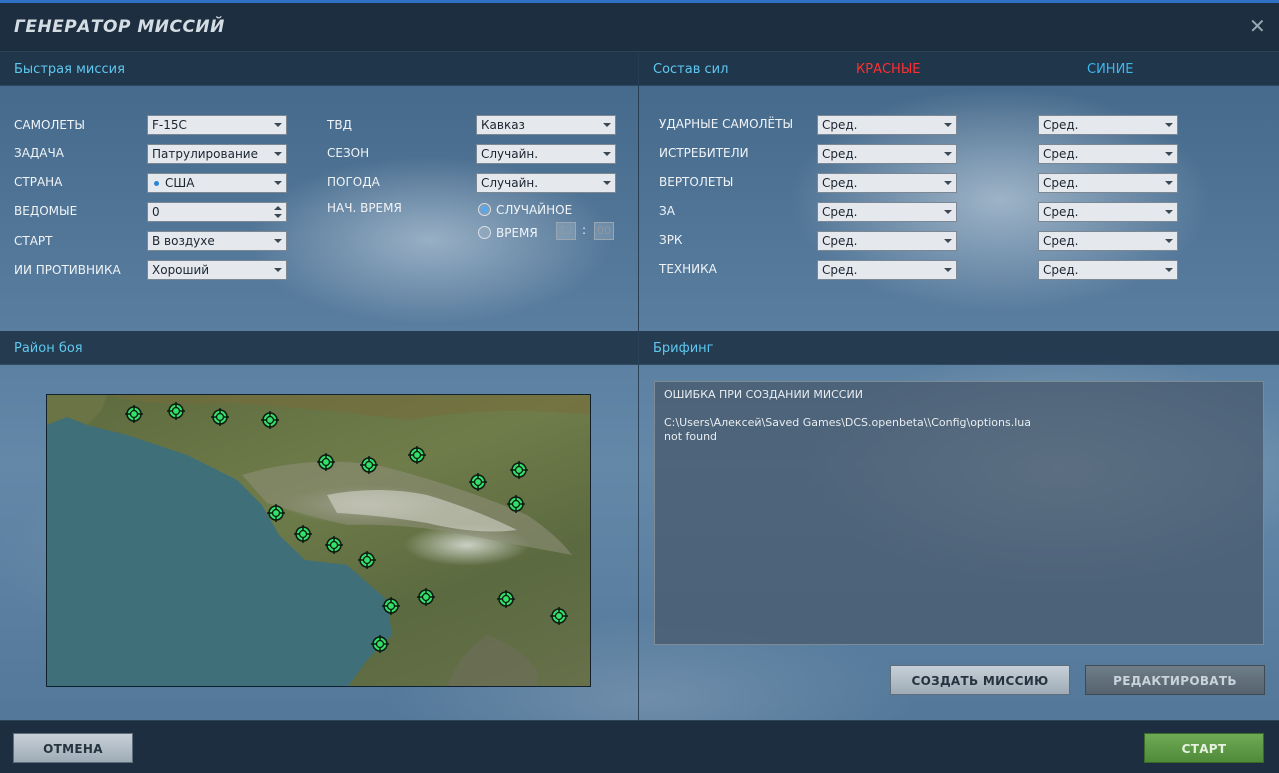 This screenshot has height=773, width=1279. I want to click on wingmen-stepper: 0, so click(217, 212).